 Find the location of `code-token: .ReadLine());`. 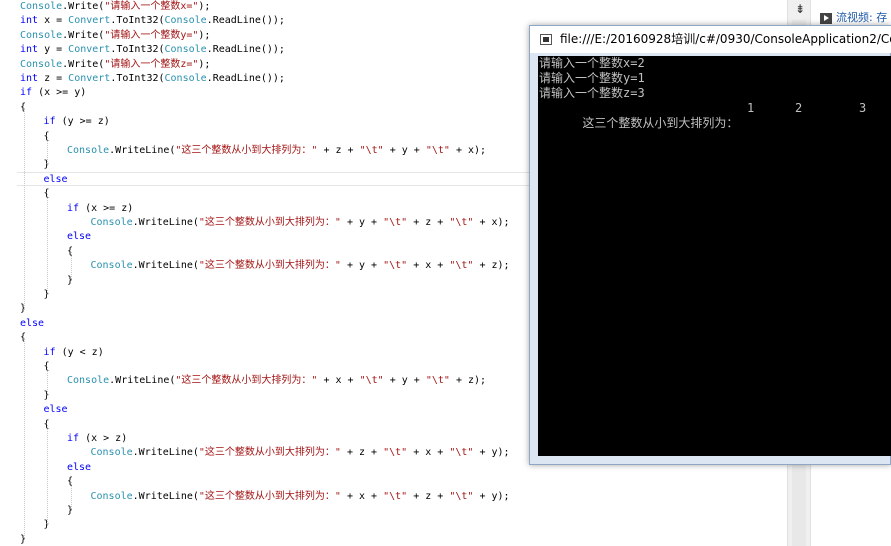

code-token: .ReadLine()); is located at coordinates (245, 78).